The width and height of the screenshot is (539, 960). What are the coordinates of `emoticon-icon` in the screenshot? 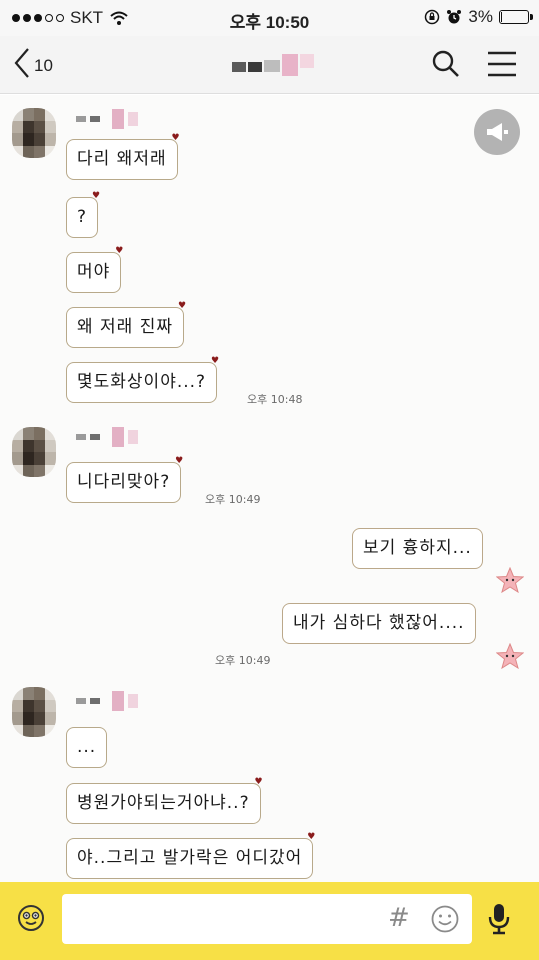 It's located at (31, 918).